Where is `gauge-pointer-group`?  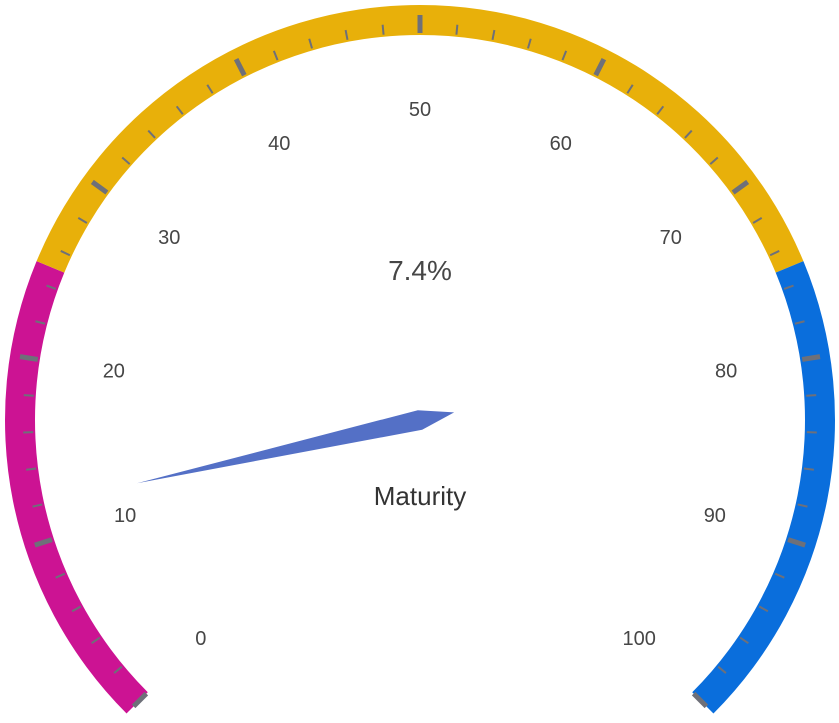
gauge-pointer-group is located at coordinates (295, 446).